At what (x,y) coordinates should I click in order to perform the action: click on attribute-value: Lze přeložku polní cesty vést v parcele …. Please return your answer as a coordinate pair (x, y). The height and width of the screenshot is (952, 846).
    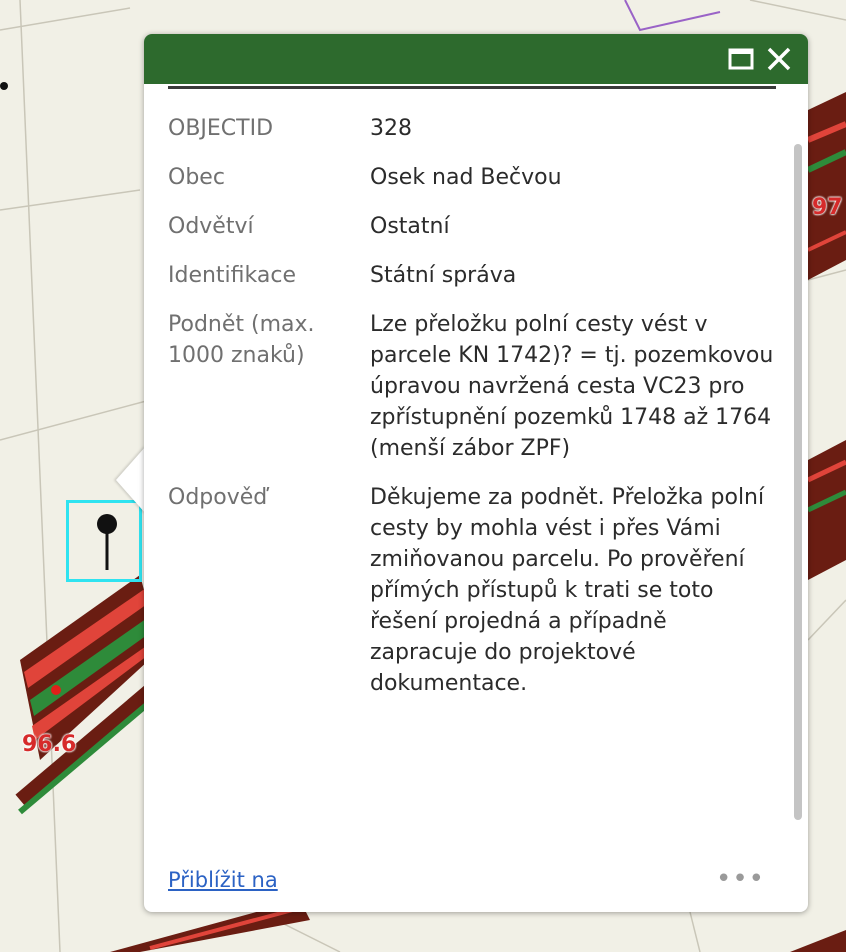
    Looking at the image, I should click on (572, 386).